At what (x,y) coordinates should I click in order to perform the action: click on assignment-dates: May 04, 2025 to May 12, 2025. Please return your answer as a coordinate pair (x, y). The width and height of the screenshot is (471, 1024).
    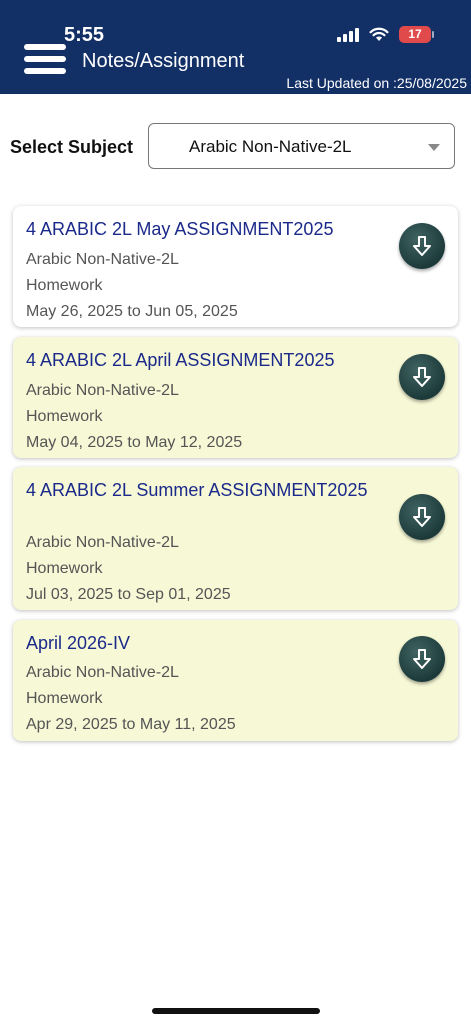
    Looking at the image, I should click on (134, 442).